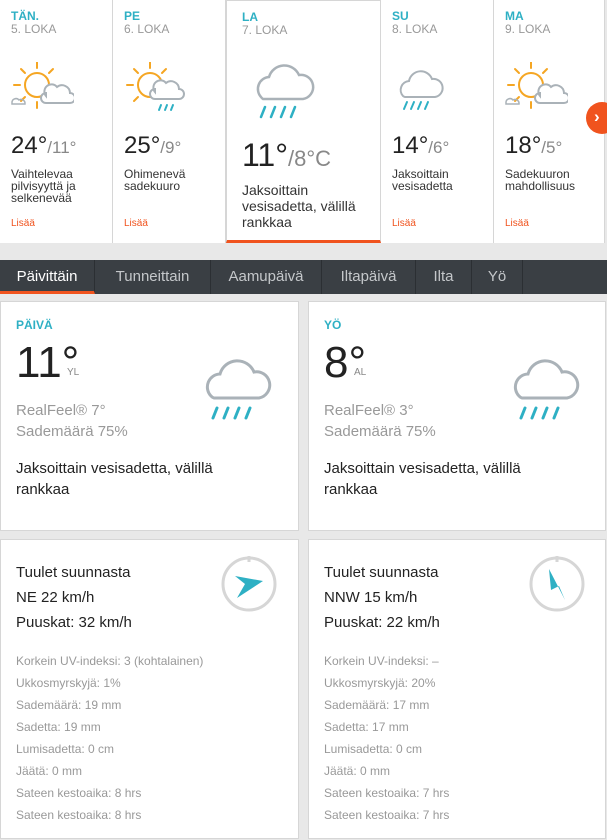 This screenshot has width=607, height=840. I want to click on day-name: SU, so click(400, 16).